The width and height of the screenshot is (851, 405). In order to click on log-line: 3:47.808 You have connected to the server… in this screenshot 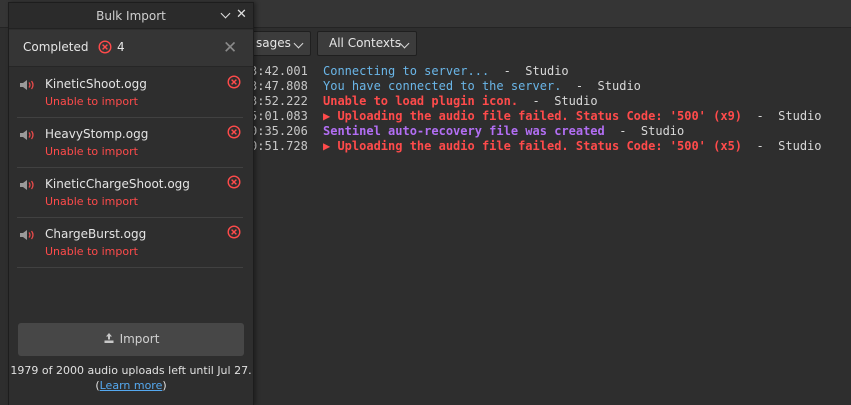, I will do `click(550, 86)`.